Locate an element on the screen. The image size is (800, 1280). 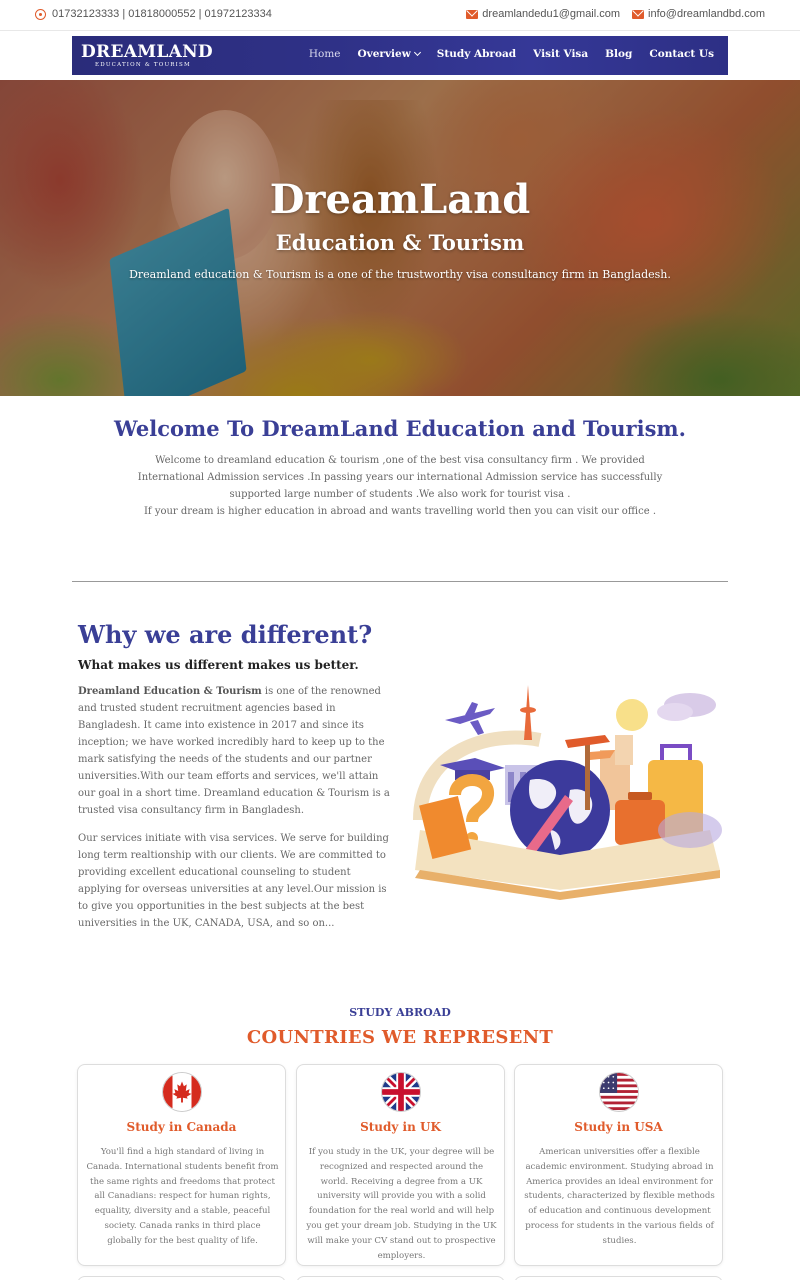
uk-flag-icon is located at coordinates (401, 1092).